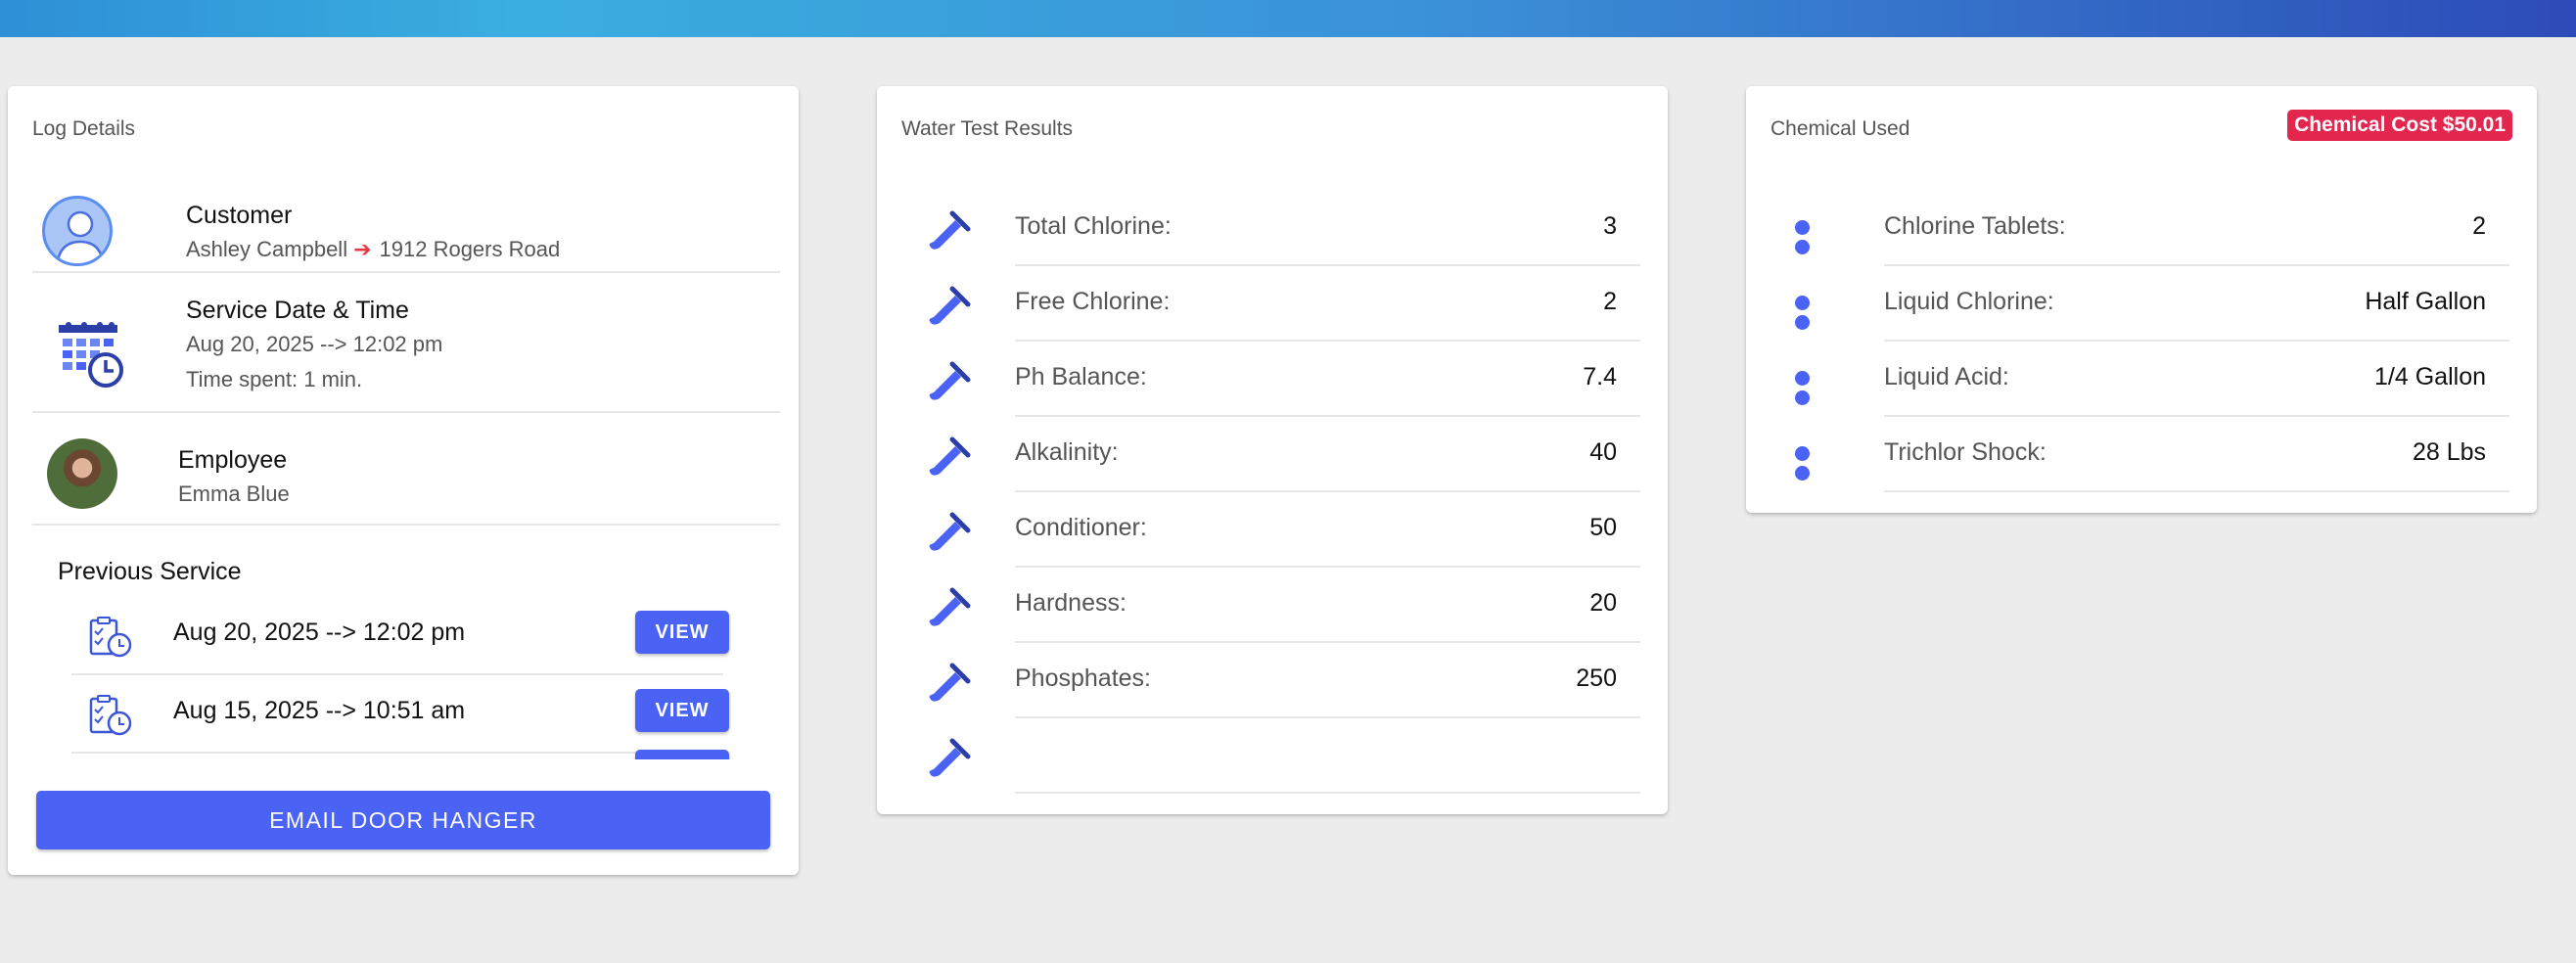 The height and width of the screenshot is (963, 2576). I want to click on water-test-value: 2, so click(1610, 301).